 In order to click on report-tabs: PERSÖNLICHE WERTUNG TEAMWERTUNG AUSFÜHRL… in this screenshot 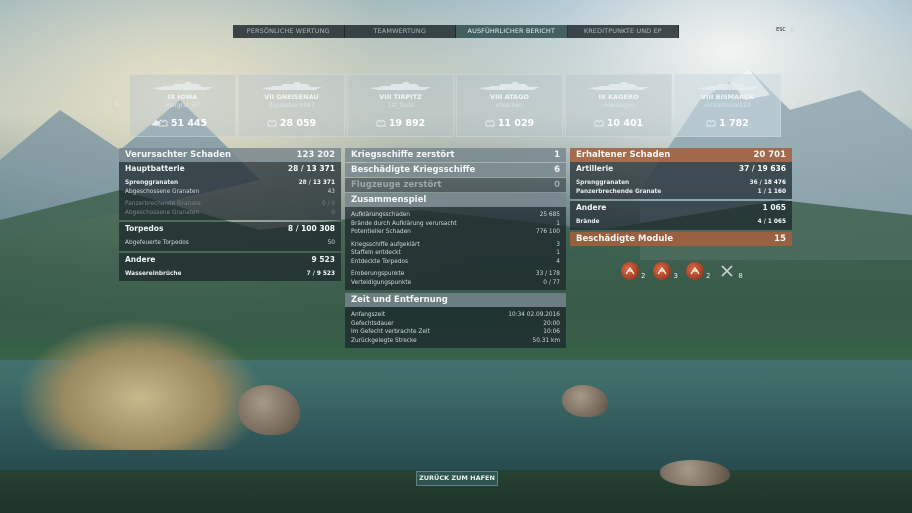, I will do `click(456, 31)`.